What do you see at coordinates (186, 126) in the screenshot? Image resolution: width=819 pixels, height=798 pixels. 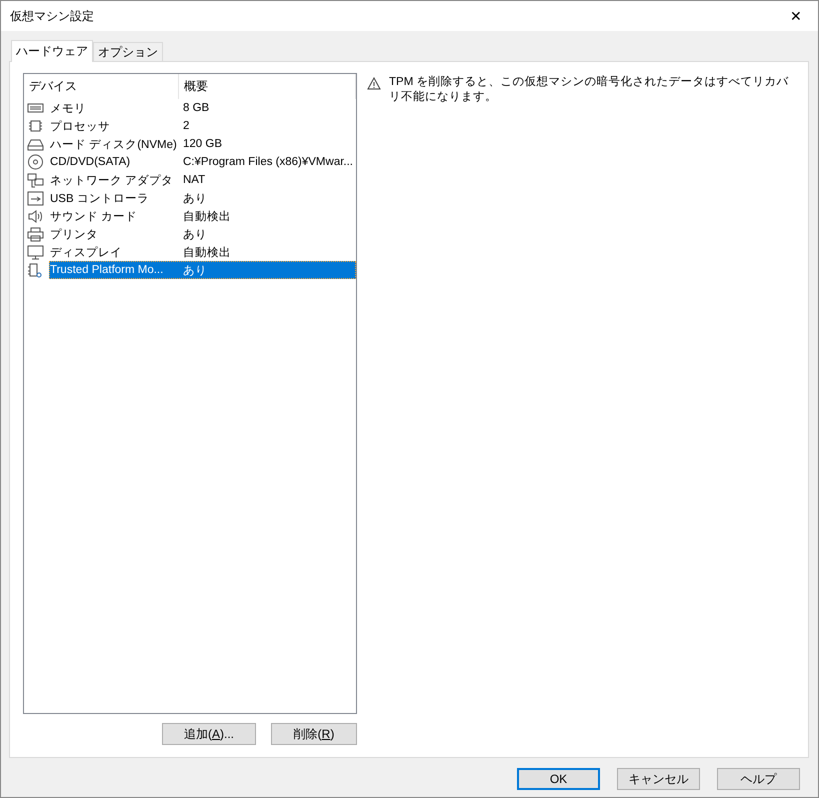 I see `device-summary: 2` at bounding box center [186, 126].